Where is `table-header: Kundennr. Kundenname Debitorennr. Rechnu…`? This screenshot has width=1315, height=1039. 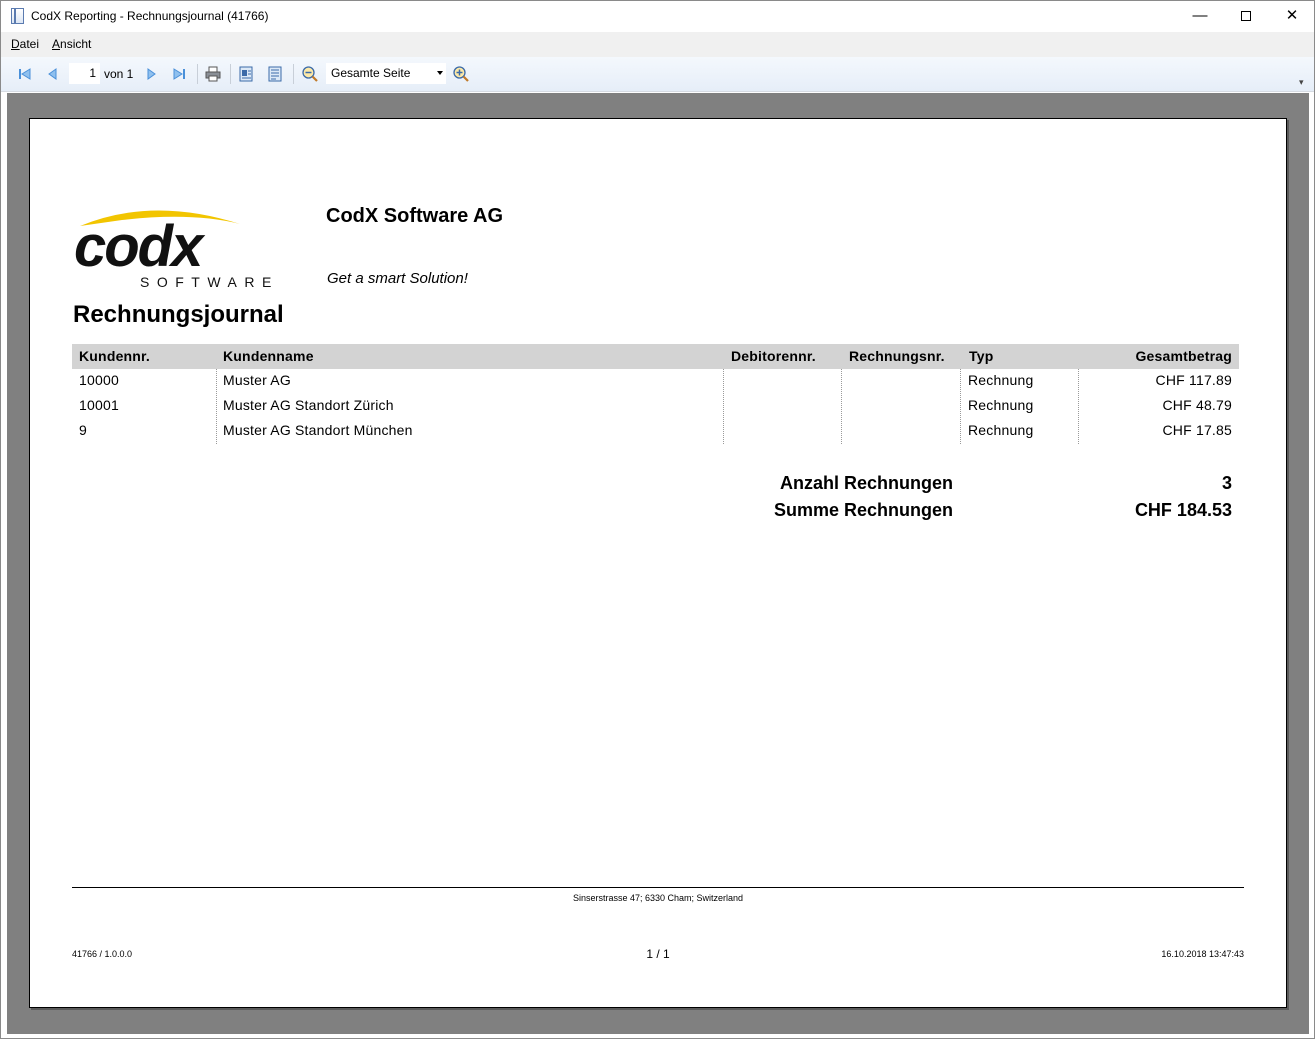
table-header: Kundennr. Kundenname Debitorennr. Rechnu… is located at coordinates (655, 356).